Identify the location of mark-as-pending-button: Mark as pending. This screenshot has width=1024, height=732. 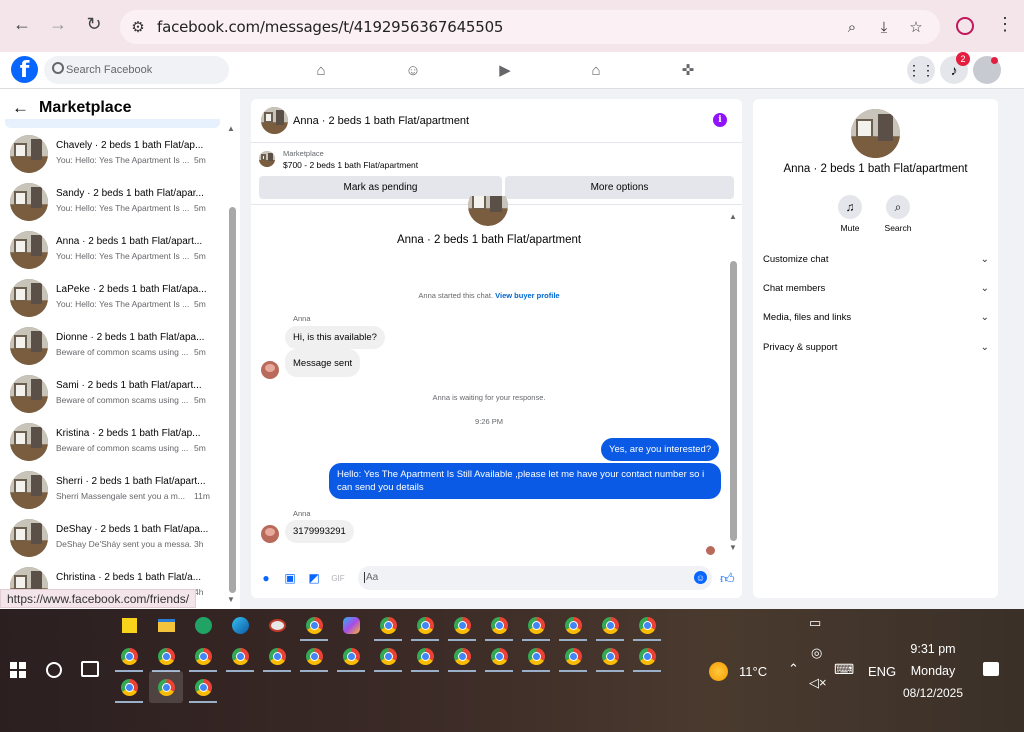
(380, 187).